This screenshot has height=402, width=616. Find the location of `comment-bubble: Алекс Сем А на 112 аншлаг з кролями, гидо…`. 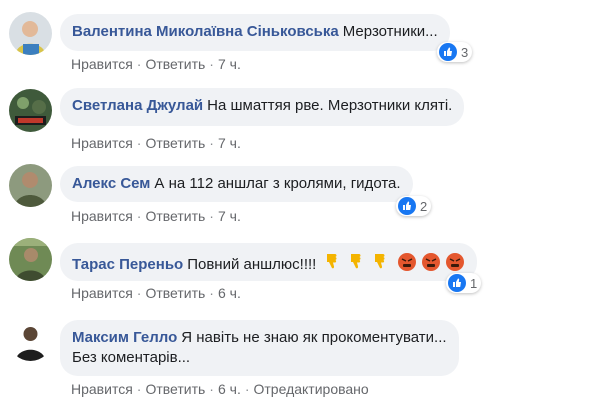

comment-bubble: Алекс Сем А на 112 аншлаг з кролями, гидо… is located at coordinates (236, 184).